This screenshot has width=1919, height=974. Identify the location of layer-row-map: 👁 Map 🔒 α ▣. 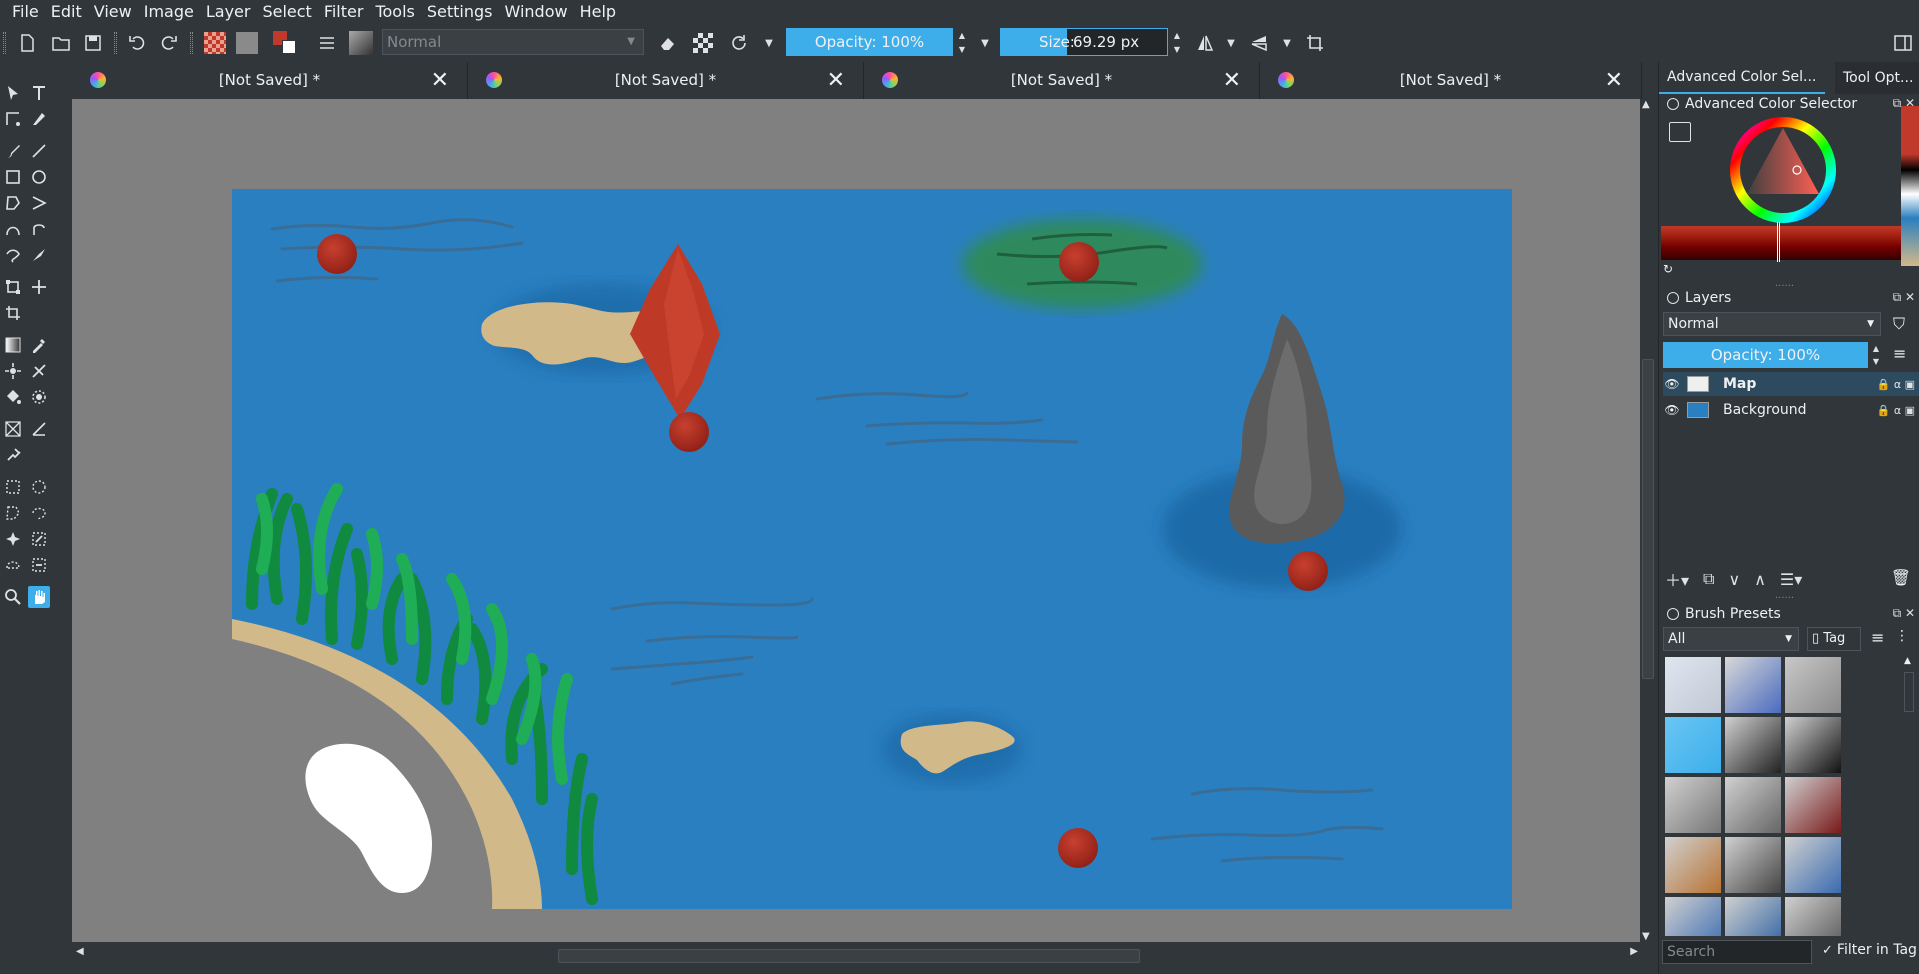
(1791, 384).